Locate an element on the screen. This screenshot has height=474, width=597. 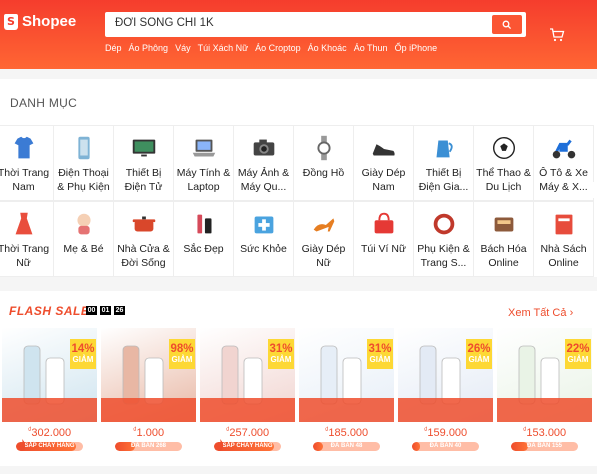
see-all-link: Xem Tất Cả › is located at coordinates (540, 313).